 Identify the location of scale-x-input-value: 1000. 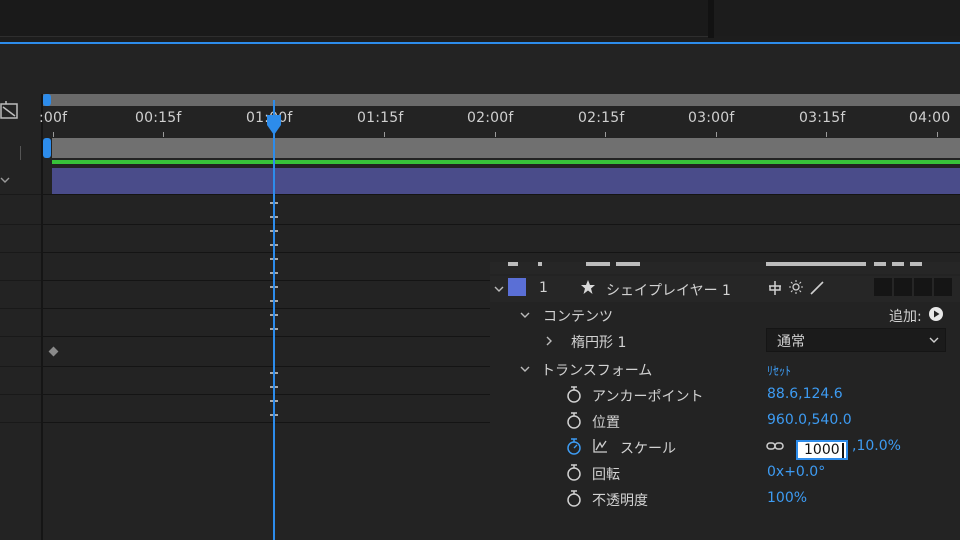
(822, 450).